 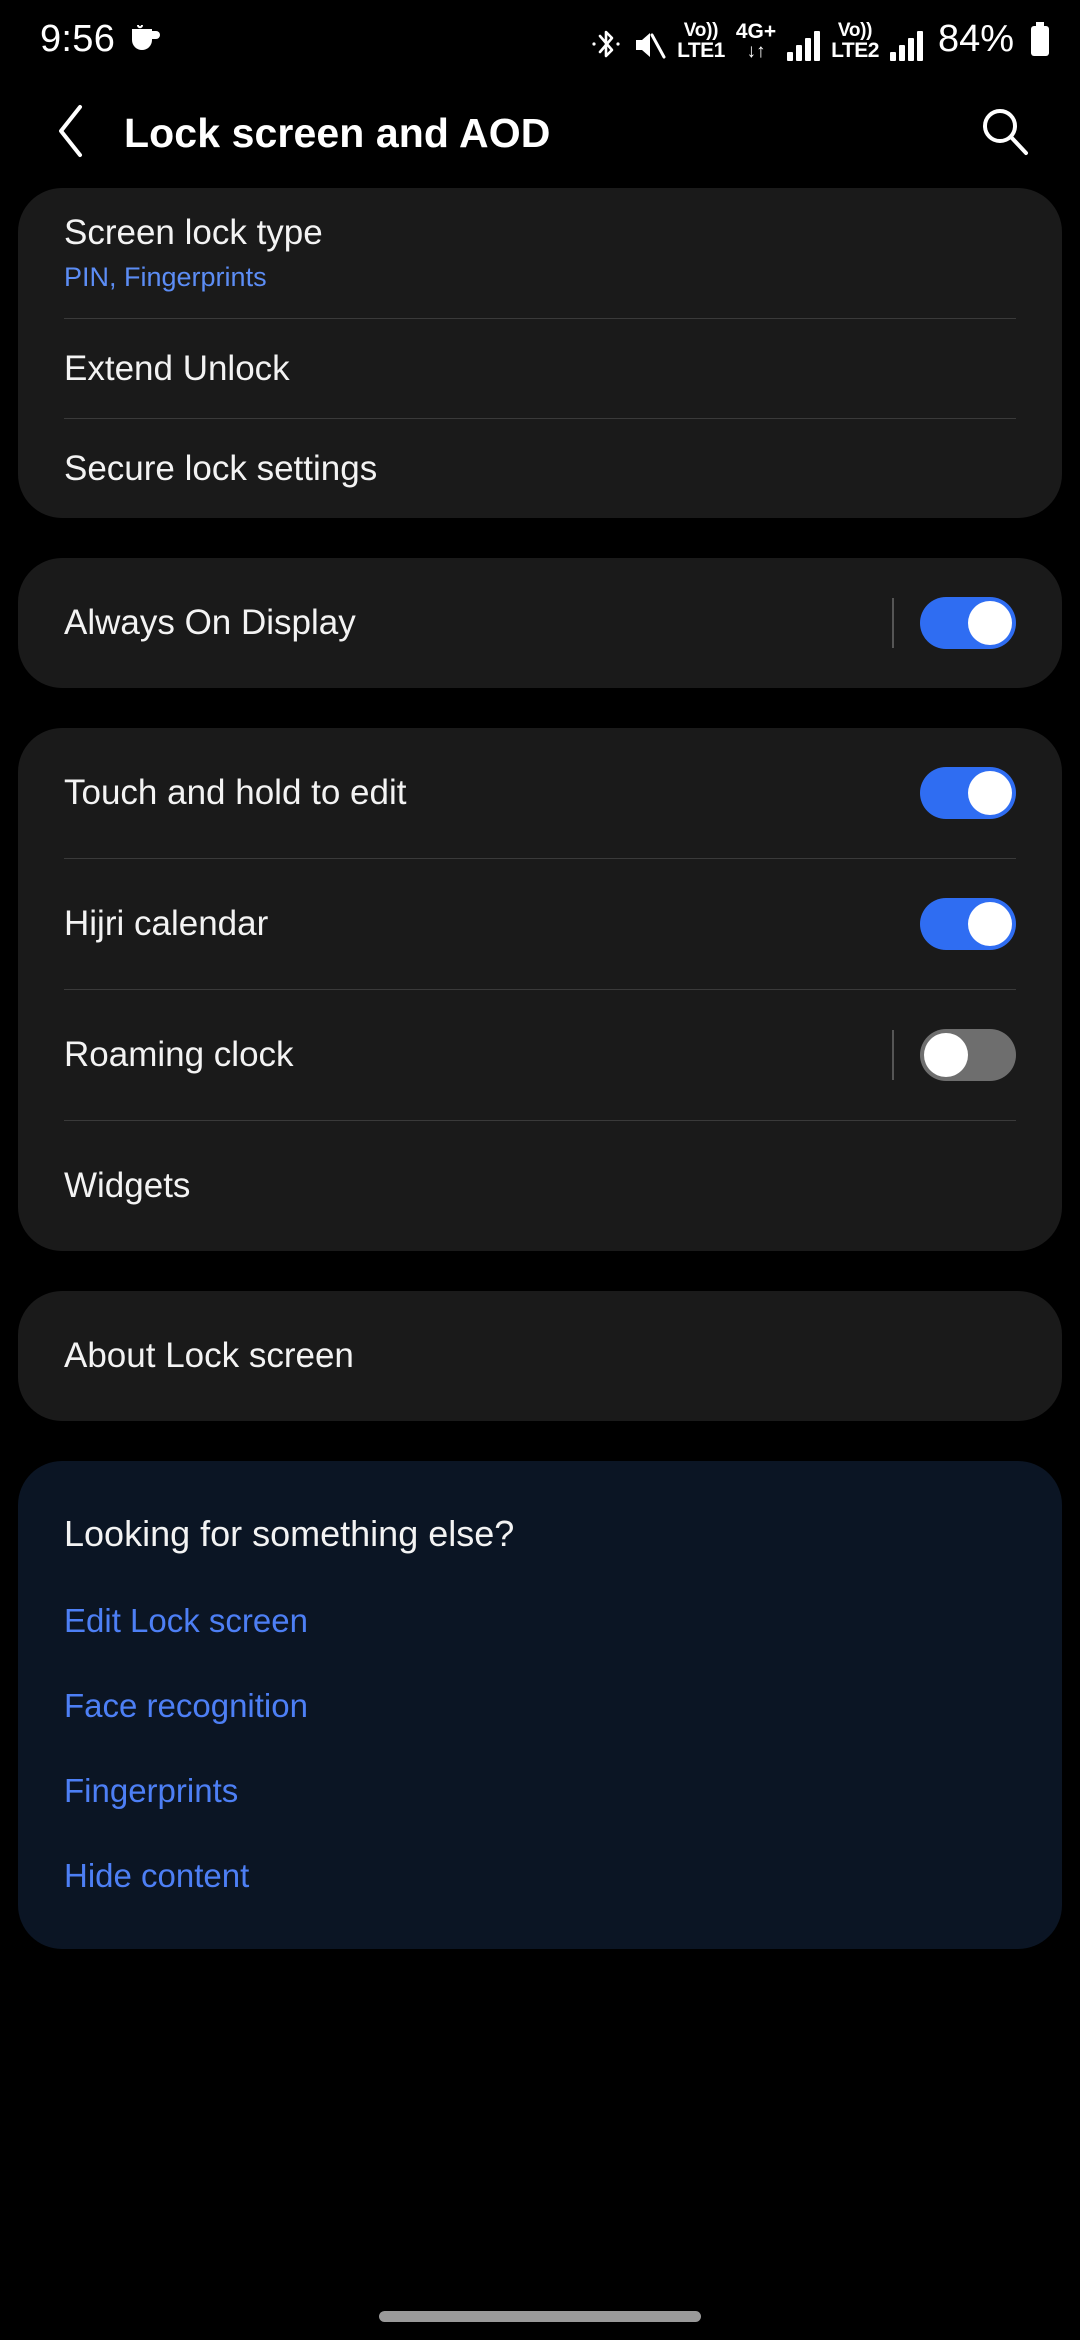 I want to click on row-text: Secure lock settings, so click(x=540, y=469).